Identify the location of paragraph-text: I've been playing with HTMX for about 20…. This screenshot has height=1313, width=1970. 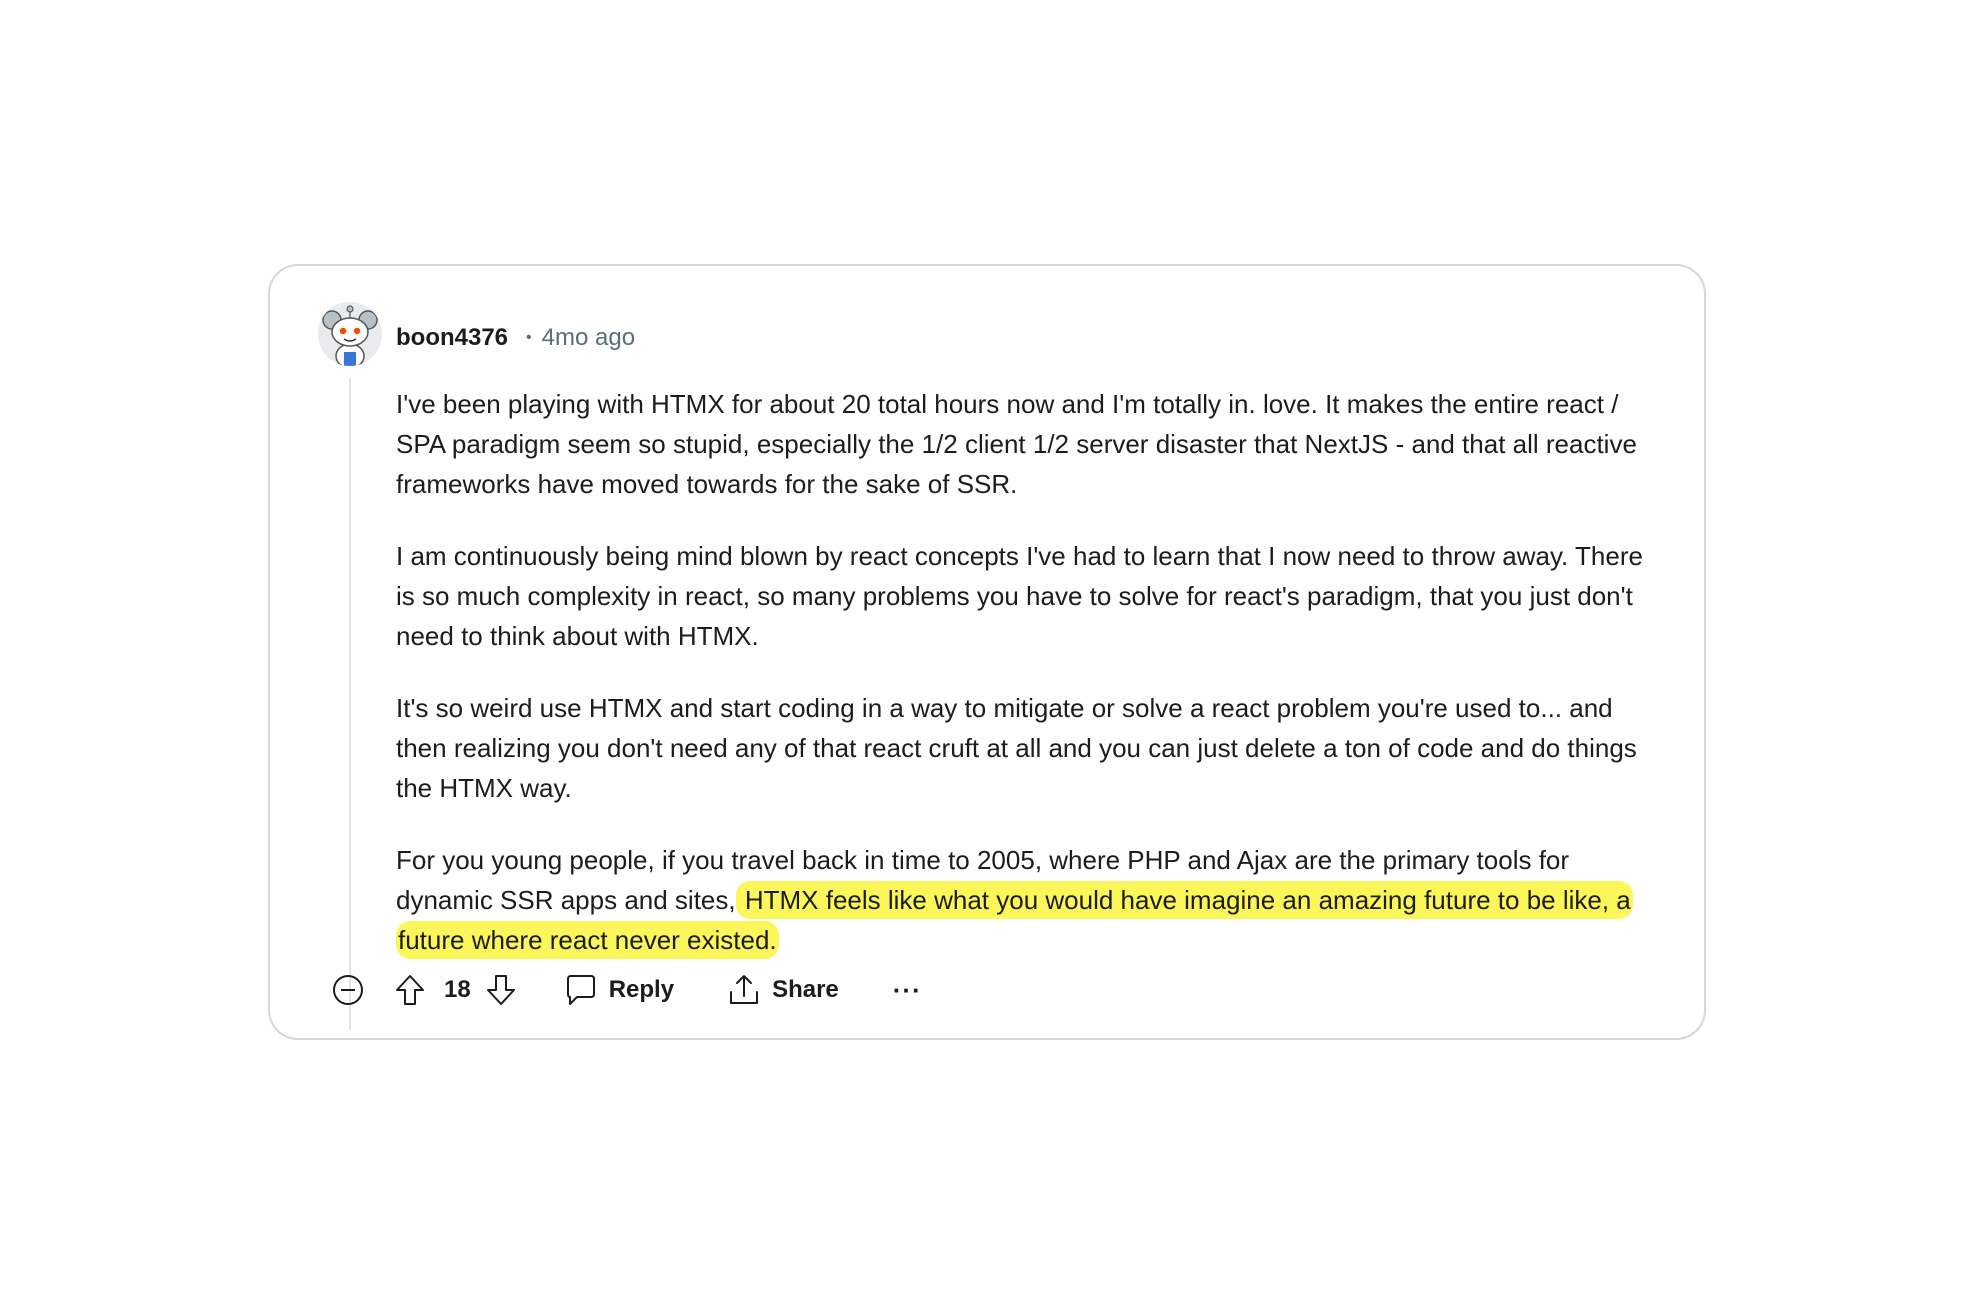
(1016, 444).